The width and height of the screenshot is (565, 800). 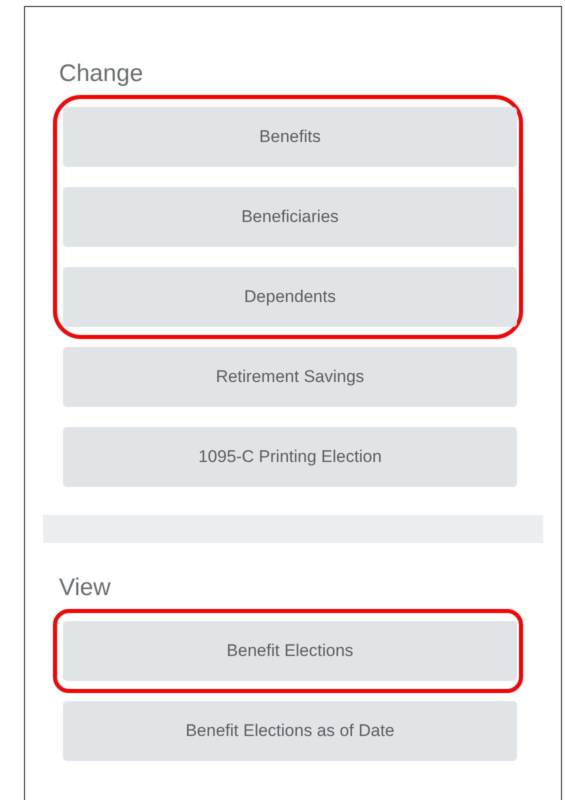 I want to click on menu-button: Benefits, so click(x=290, y=137).